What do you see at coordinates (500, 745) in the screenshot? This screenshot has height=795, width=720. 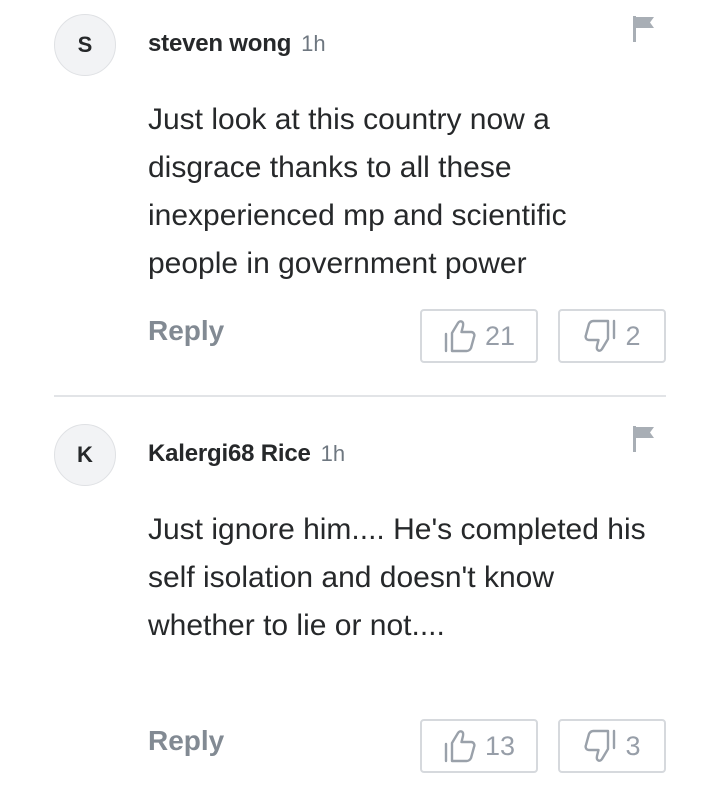 I see `like-count: 13` at bounding box center [500, 745].